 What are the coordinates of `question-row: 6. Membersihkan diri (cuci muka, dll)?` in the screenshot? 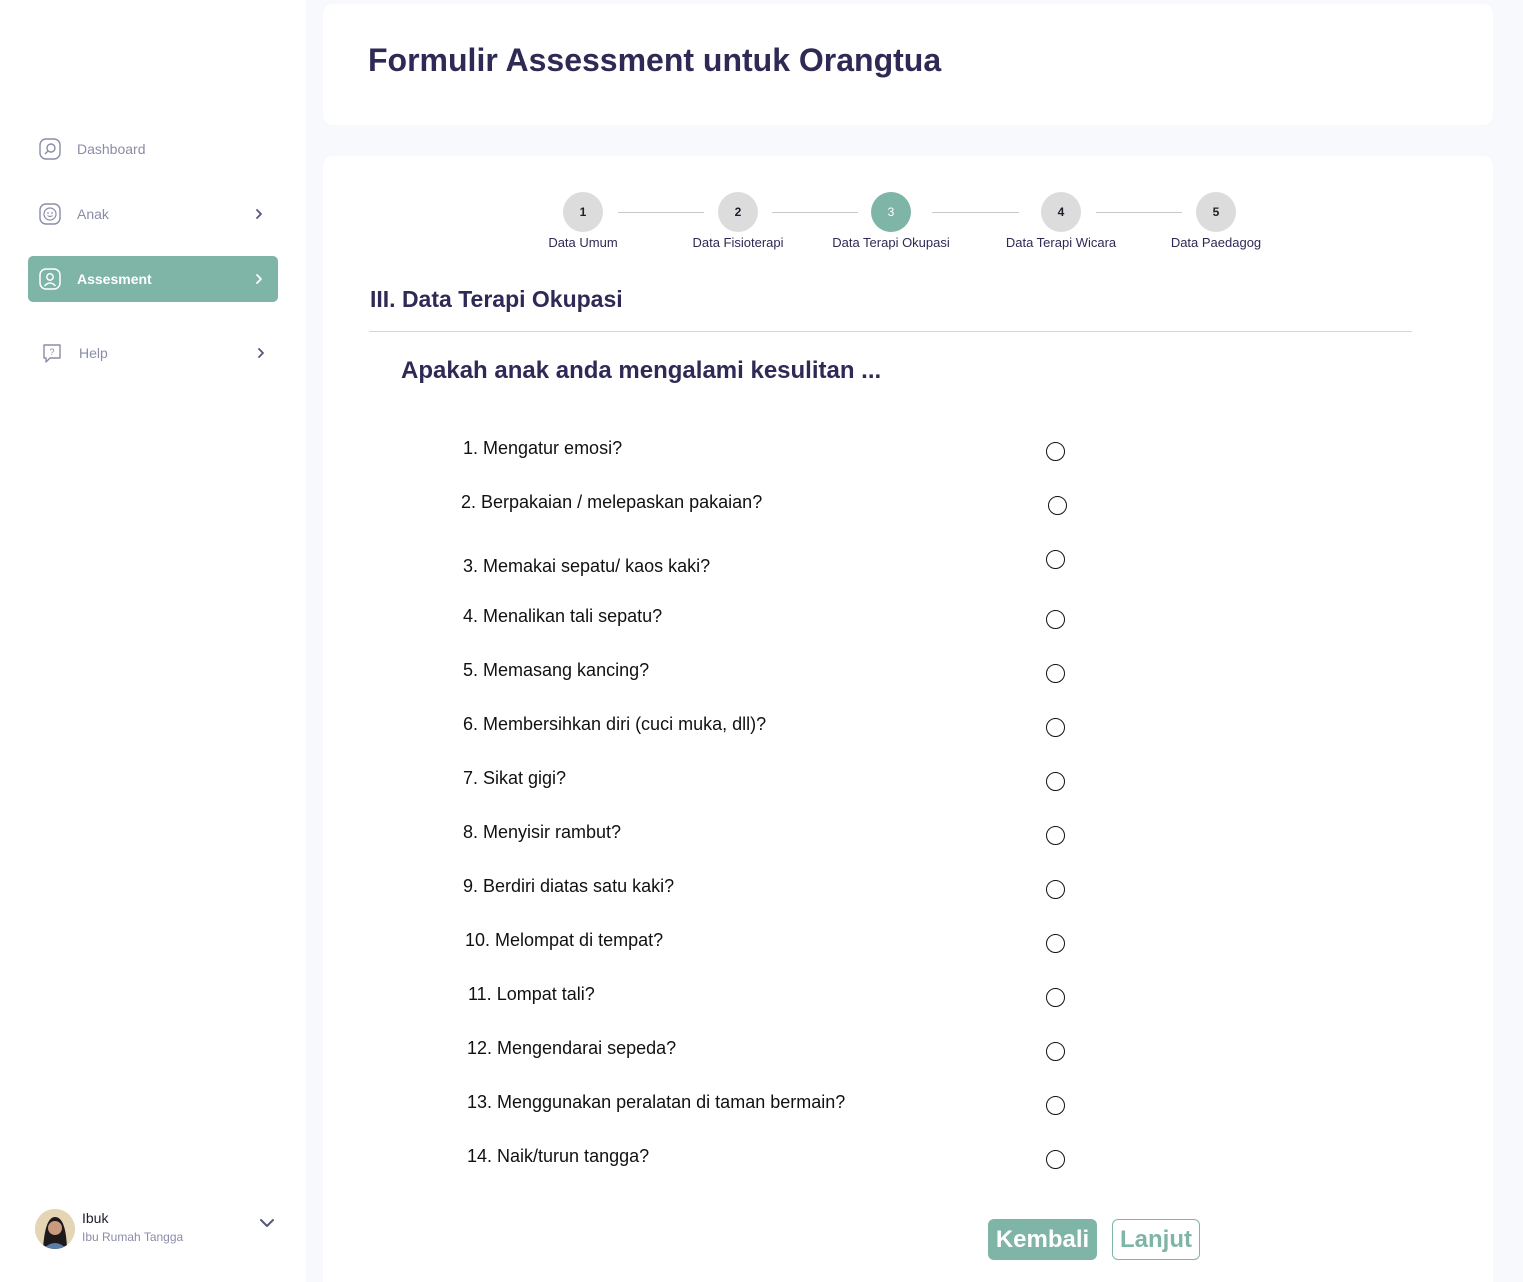 It's located at (773, 729).